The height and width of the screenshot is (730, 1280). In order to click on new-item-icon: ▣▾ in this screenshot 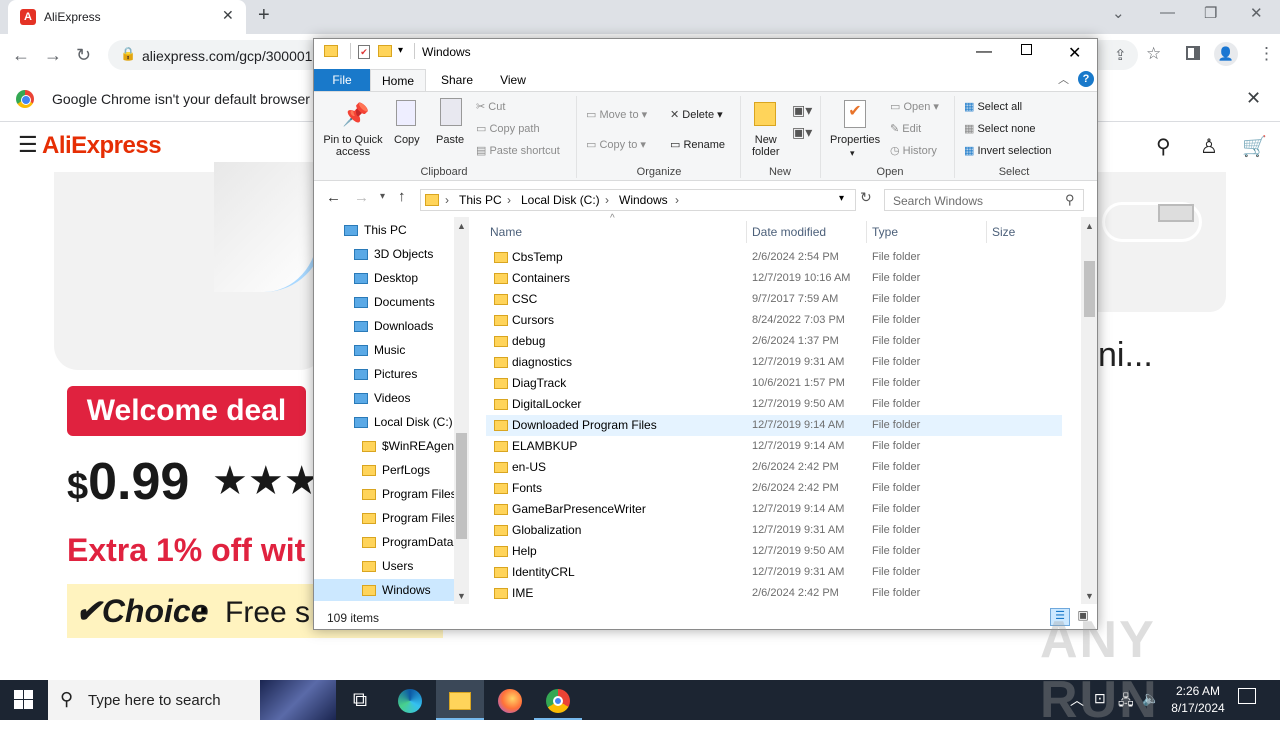, I will do `click(802, 110)`.